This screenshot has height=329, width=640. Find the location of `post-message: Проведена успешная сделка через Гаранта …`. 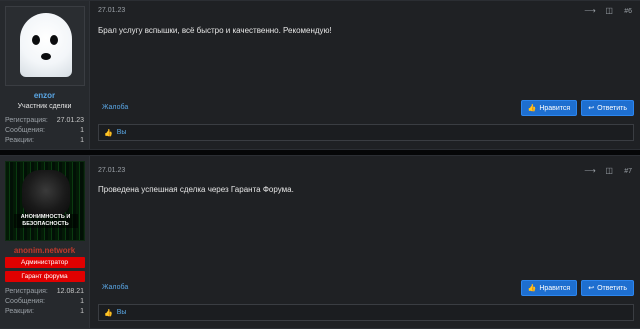

post-message: Проведена успешная сделка через Гаранта … is located at coordinates (196, 189).